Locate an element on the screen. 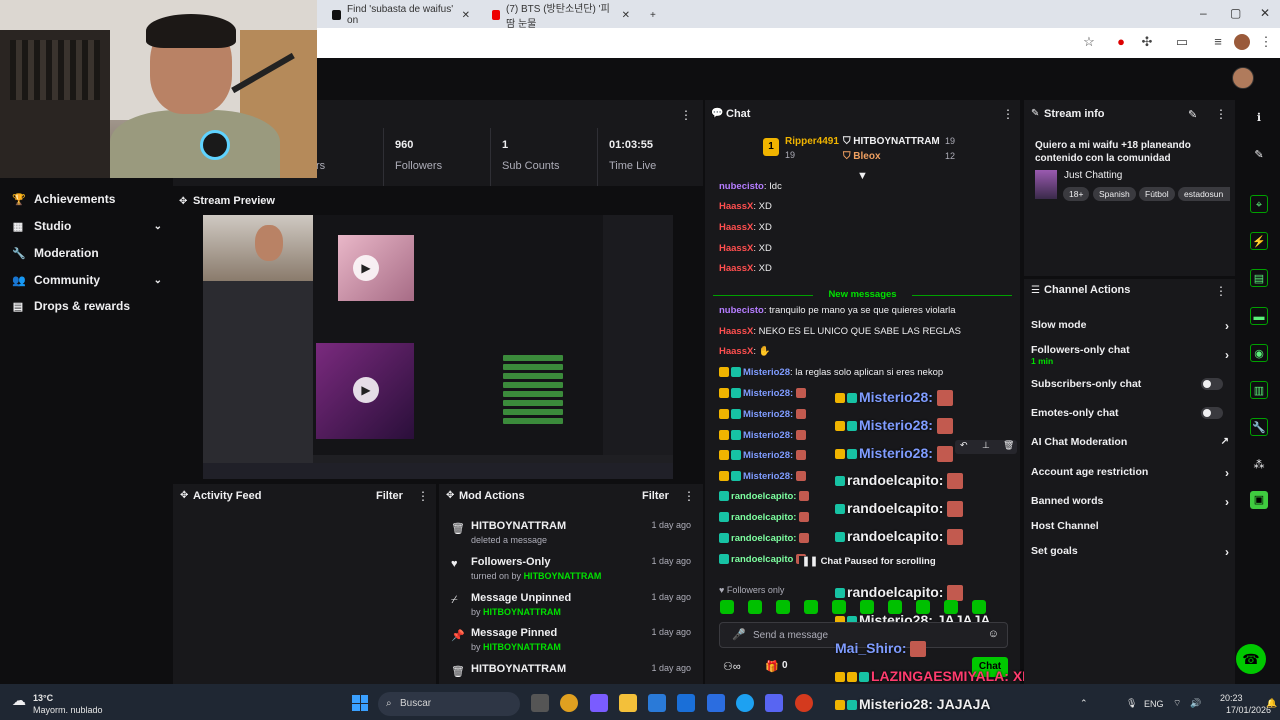 The width and height of the screenshot is (1280, 720). notification-icon: 🔔 is located at coordinates (1271, 703).